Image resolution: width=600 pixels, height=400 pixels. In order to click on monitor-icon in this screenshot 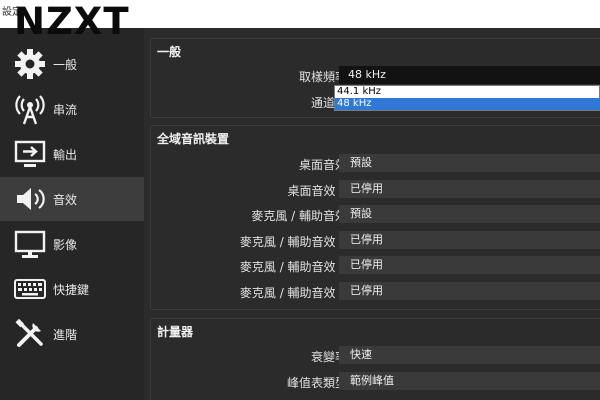, I will do `click(30, 244)`.